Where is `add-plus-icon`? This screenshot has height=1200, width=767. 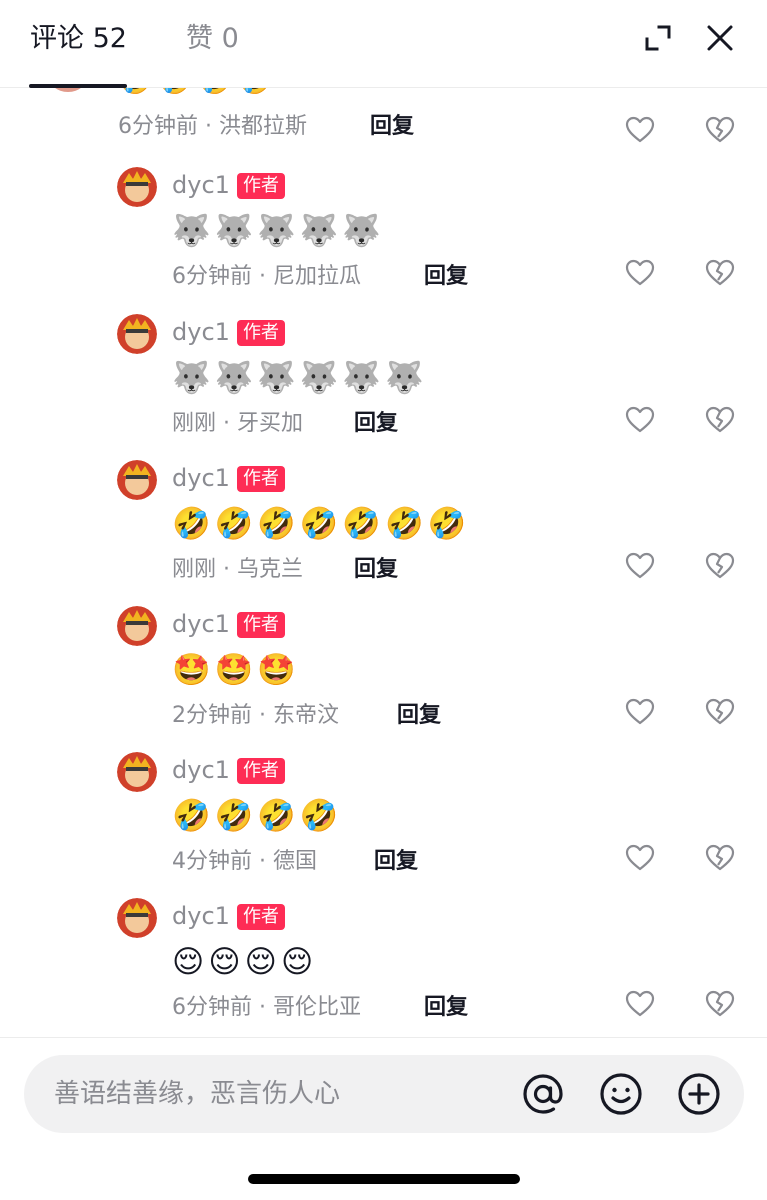 add-plus-icon is located at coordinates (699, 1094).